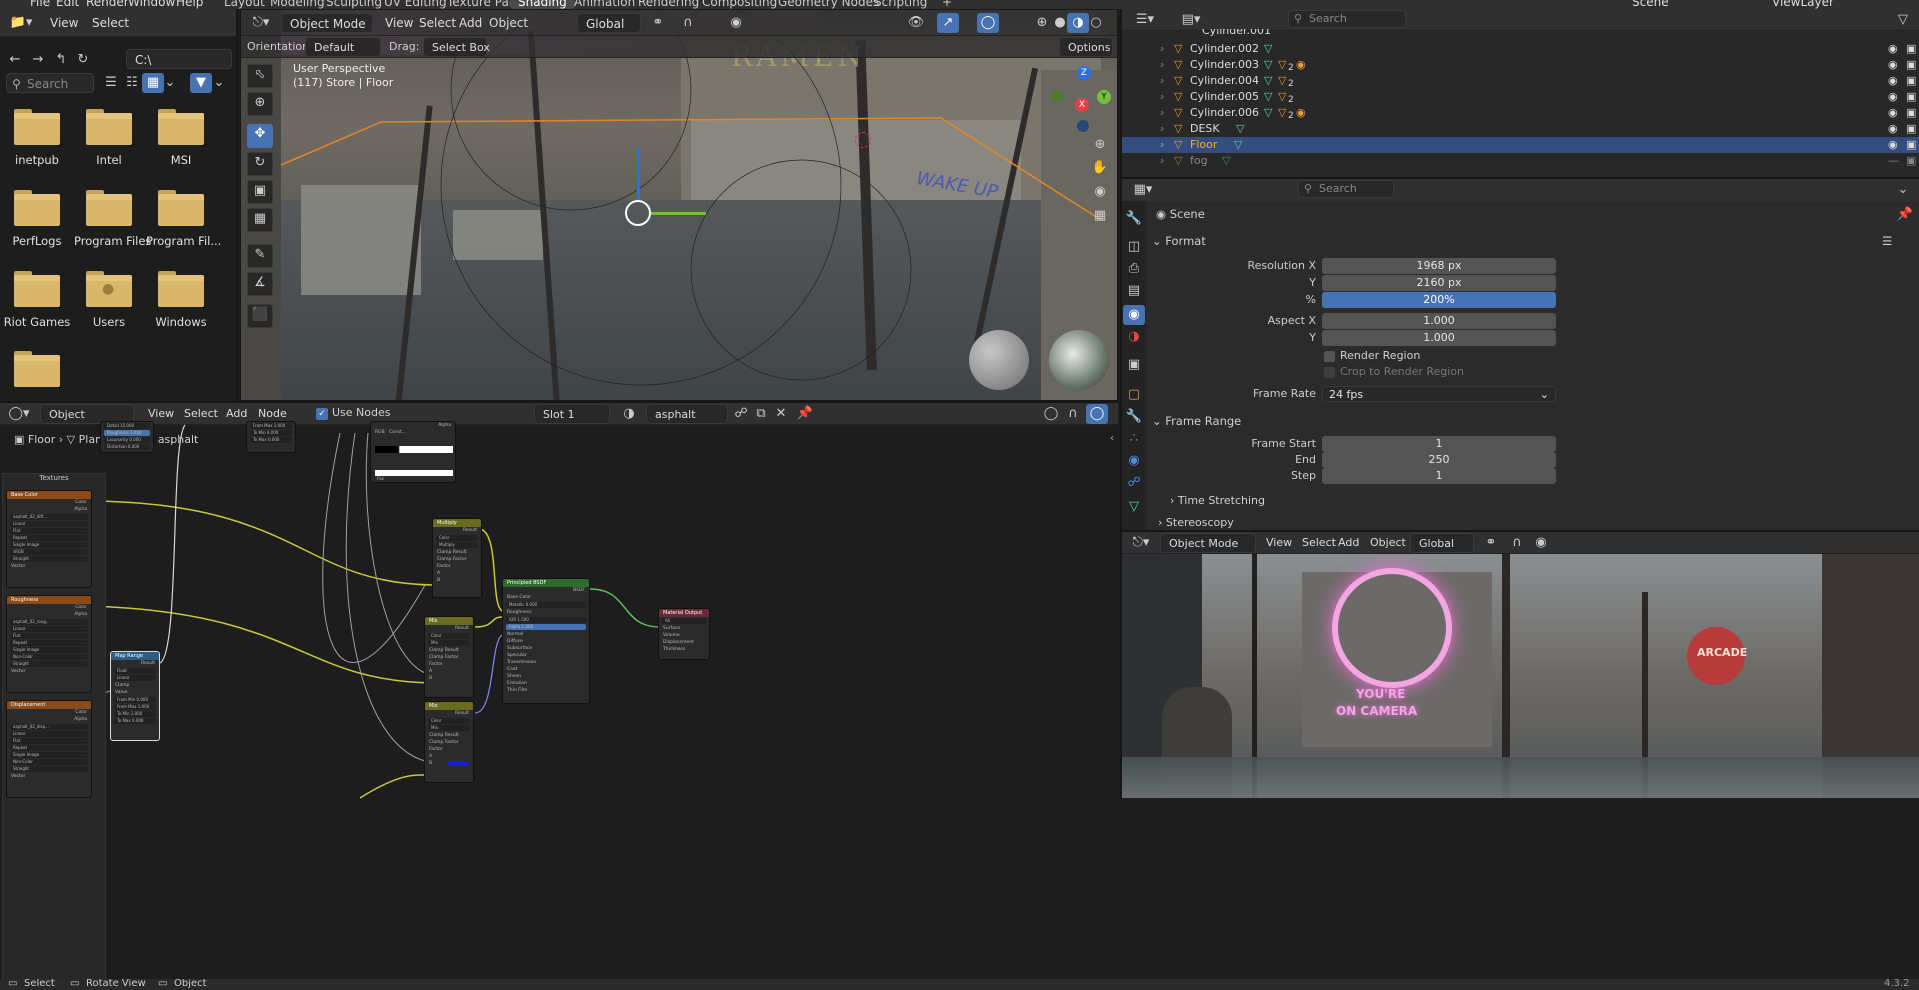 The image size is (1919, 990). I want to click on input-socket-b: B, so click(449, 763).